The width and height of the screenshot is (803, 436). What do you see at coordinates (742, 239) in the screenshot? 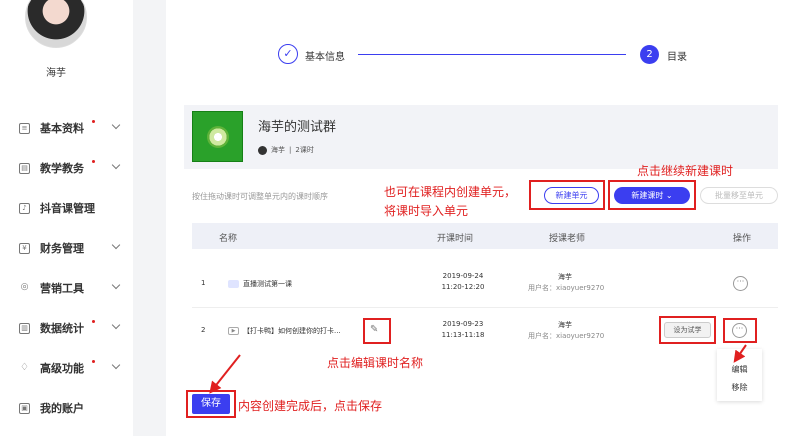
I see `header-actions: 操作` at bounding box center [742, 239].